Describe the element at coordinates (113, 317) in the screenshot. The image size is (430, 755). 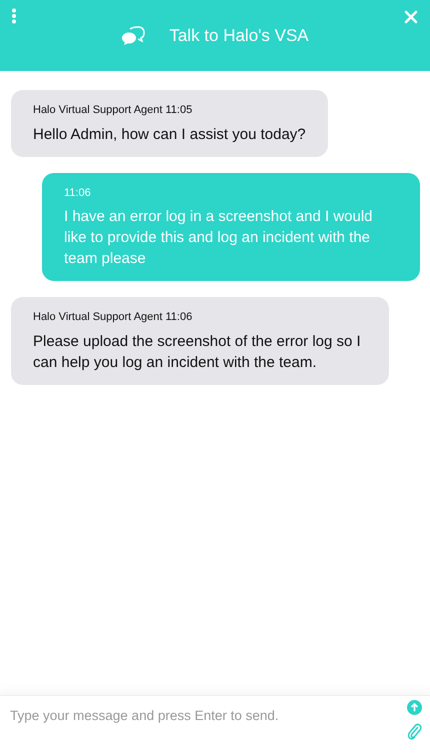
I see `message-meta: Halo Virtual Support Agent 11:06` at that location.